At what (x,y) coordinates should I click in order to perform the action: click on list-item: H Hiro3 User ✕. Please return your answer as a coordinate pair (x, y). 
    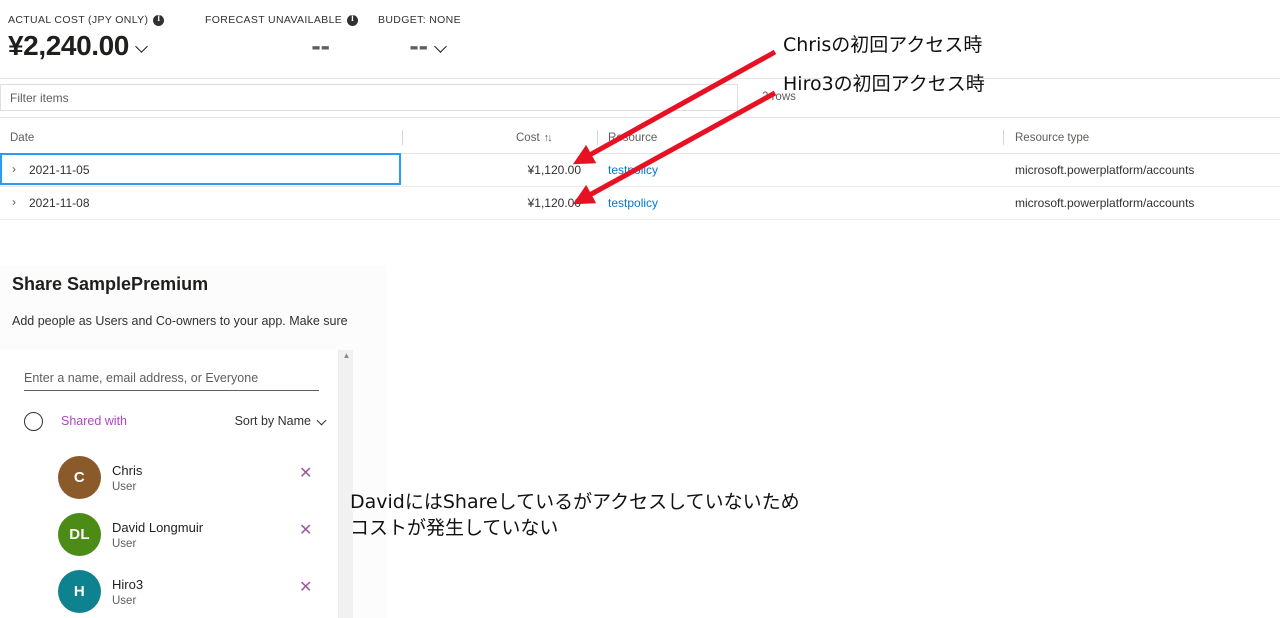
    Looking at the image, I should click on (170, 591).